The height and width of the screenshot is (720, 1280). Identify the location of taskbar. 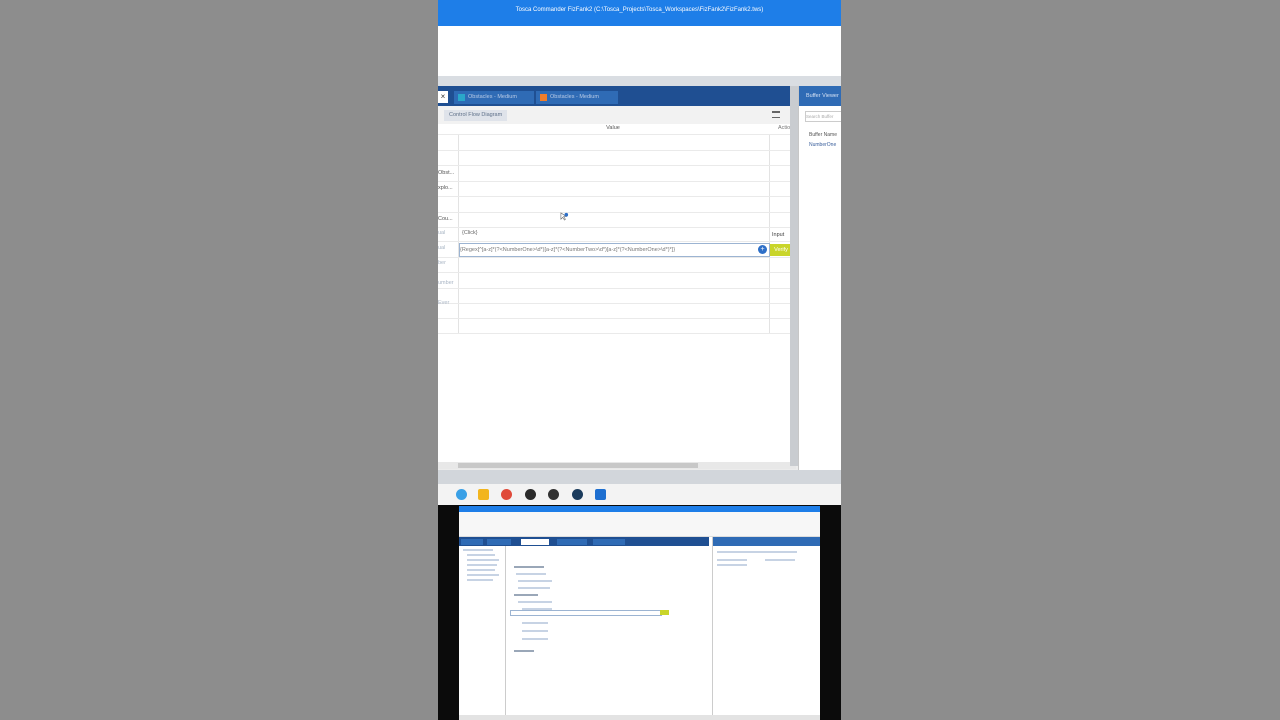
(639, 494).